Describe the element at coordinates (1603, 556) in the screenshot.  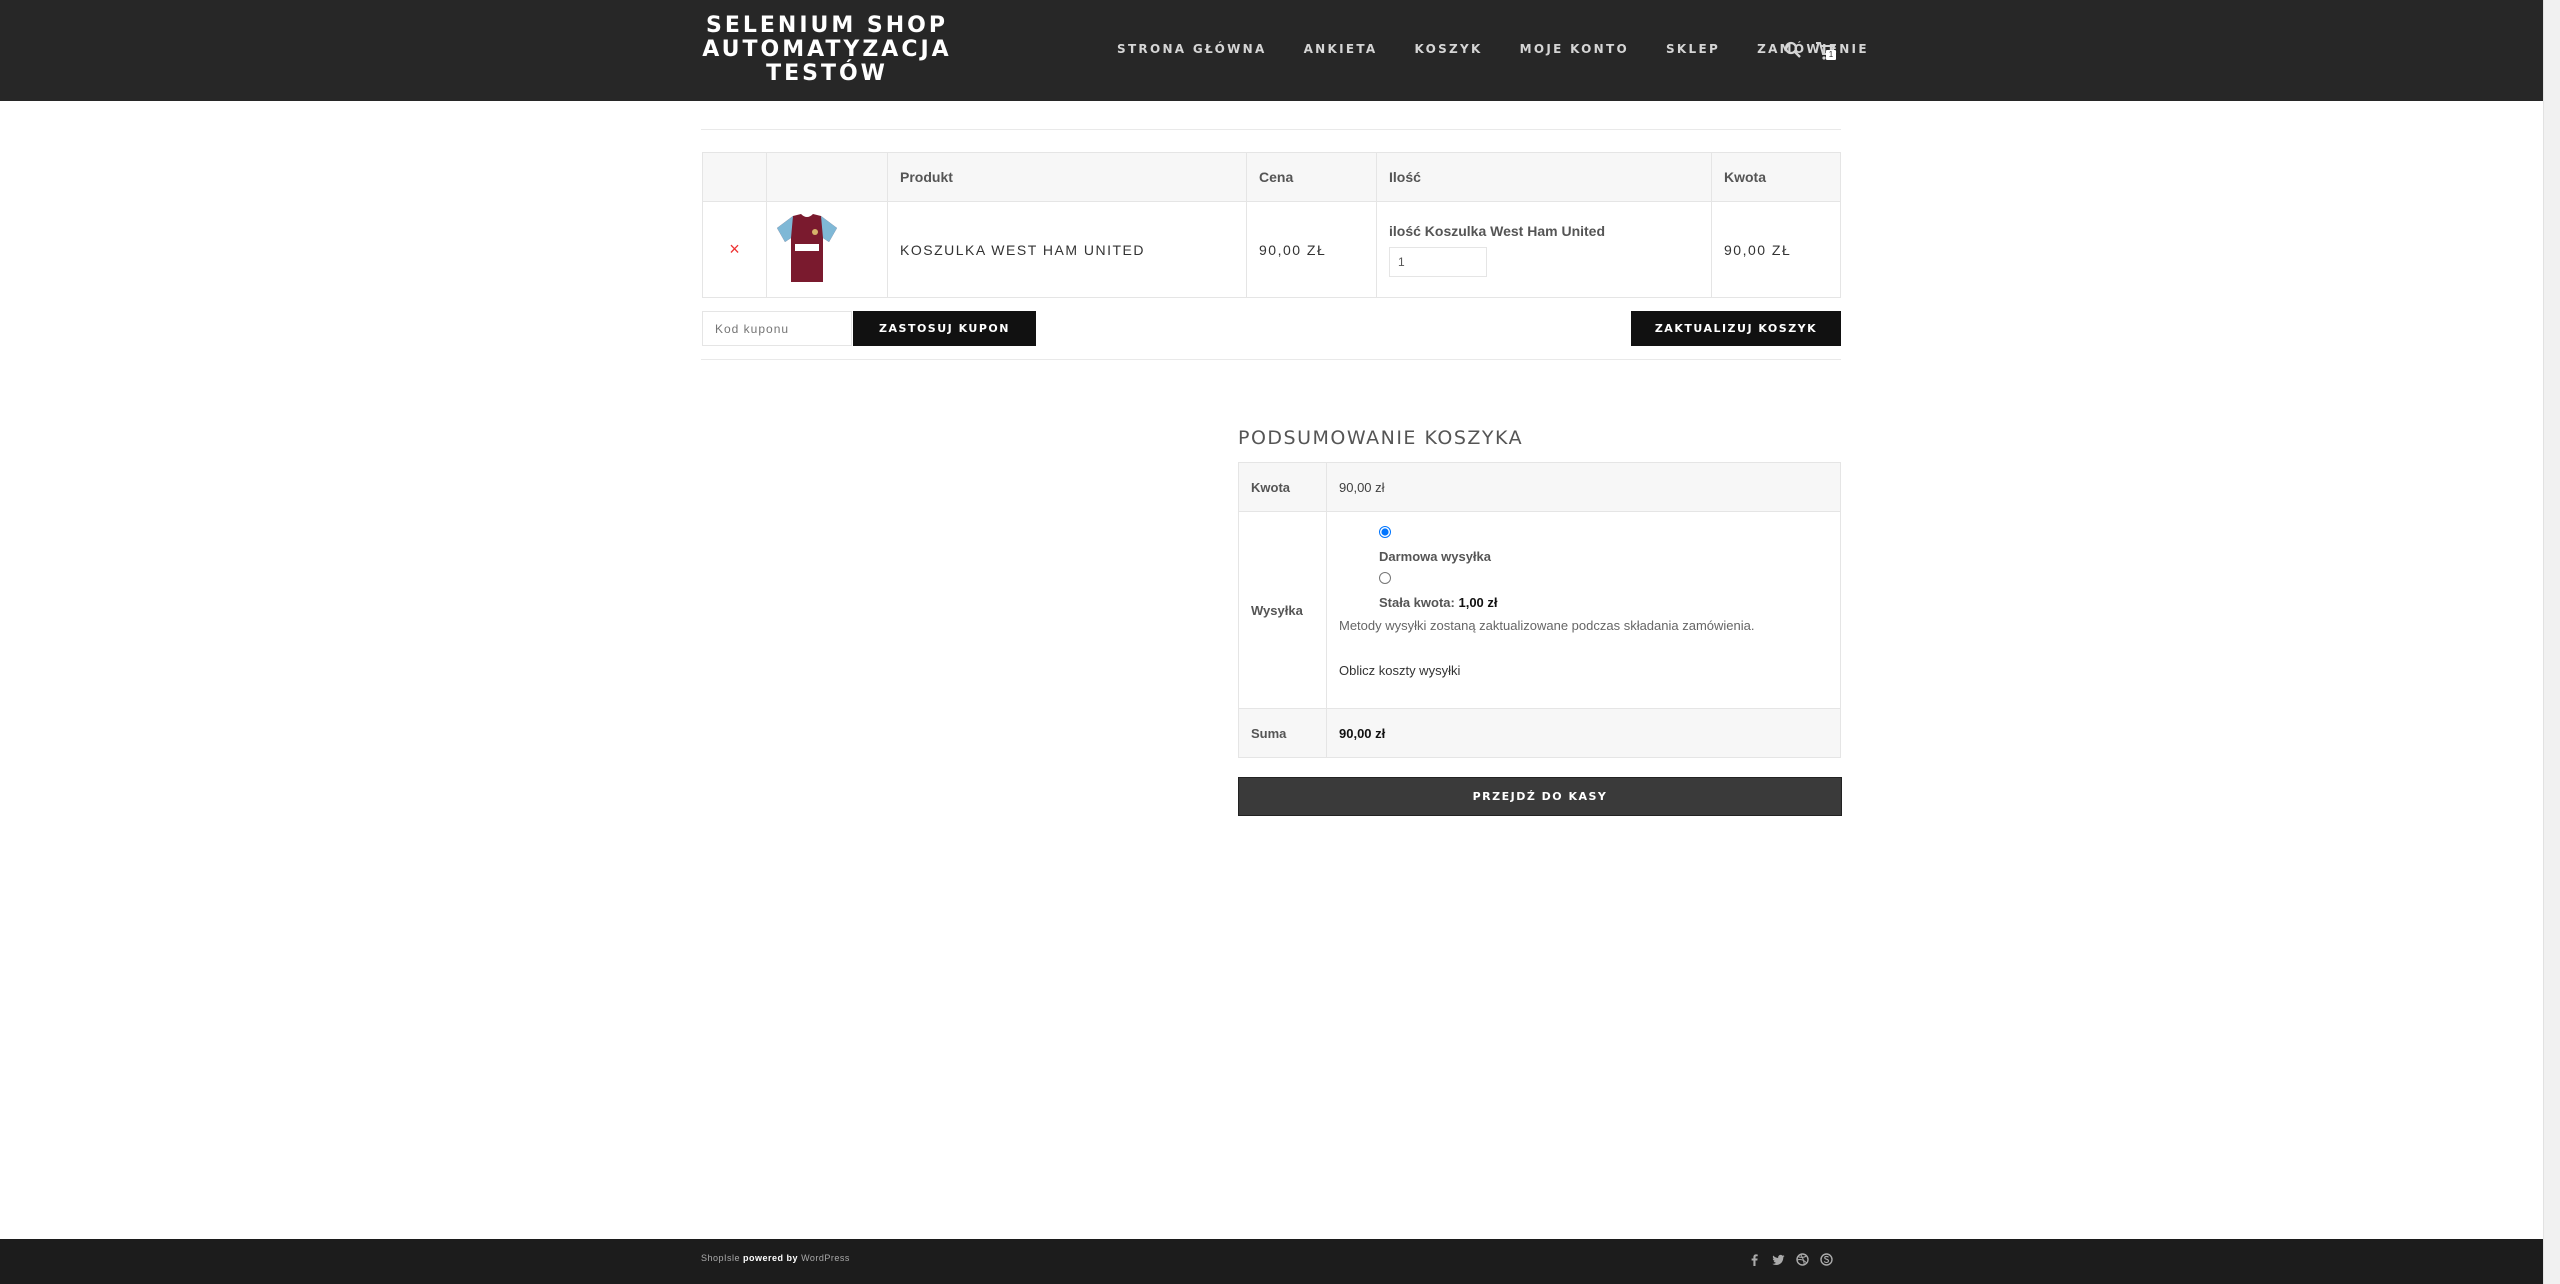
I see `shipping-free-label: Darmowa wysyłka` at that location.